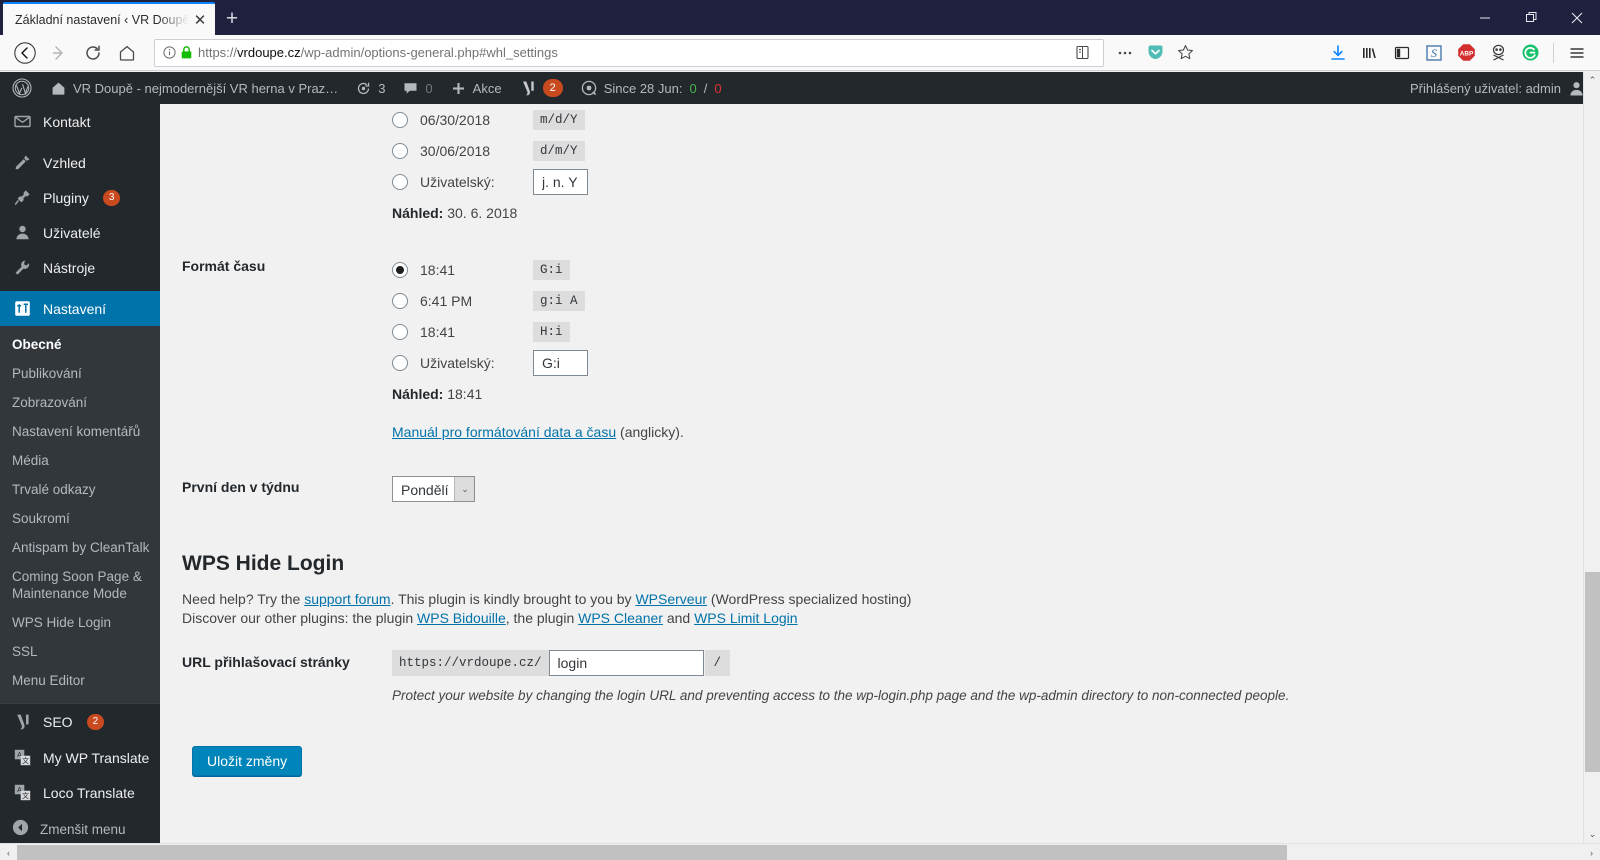  I want to click on extension-toolbar: S ABP, so click(1457, 53).